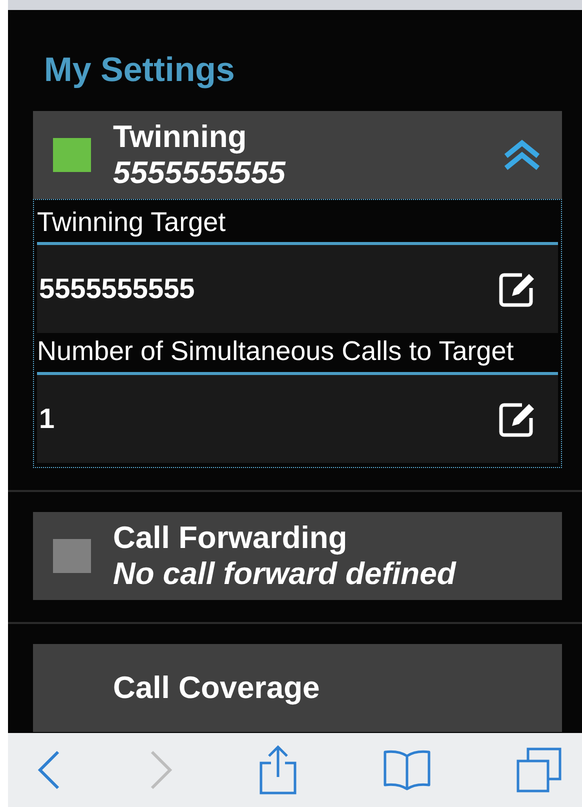  I want to click on collapse-chevron-icon, so click(522, 154).